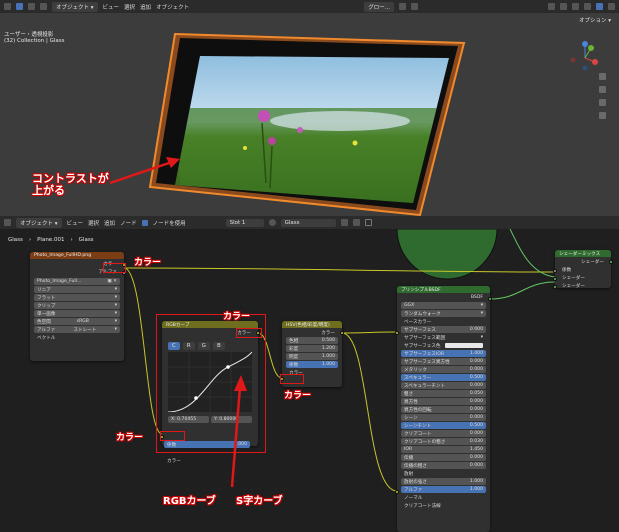 This screenshot has height=532, width=619. Describe the element at coordinates (77, 305) in the screenshot. I see `extension-dropdown: クリップ ▾` at that location.